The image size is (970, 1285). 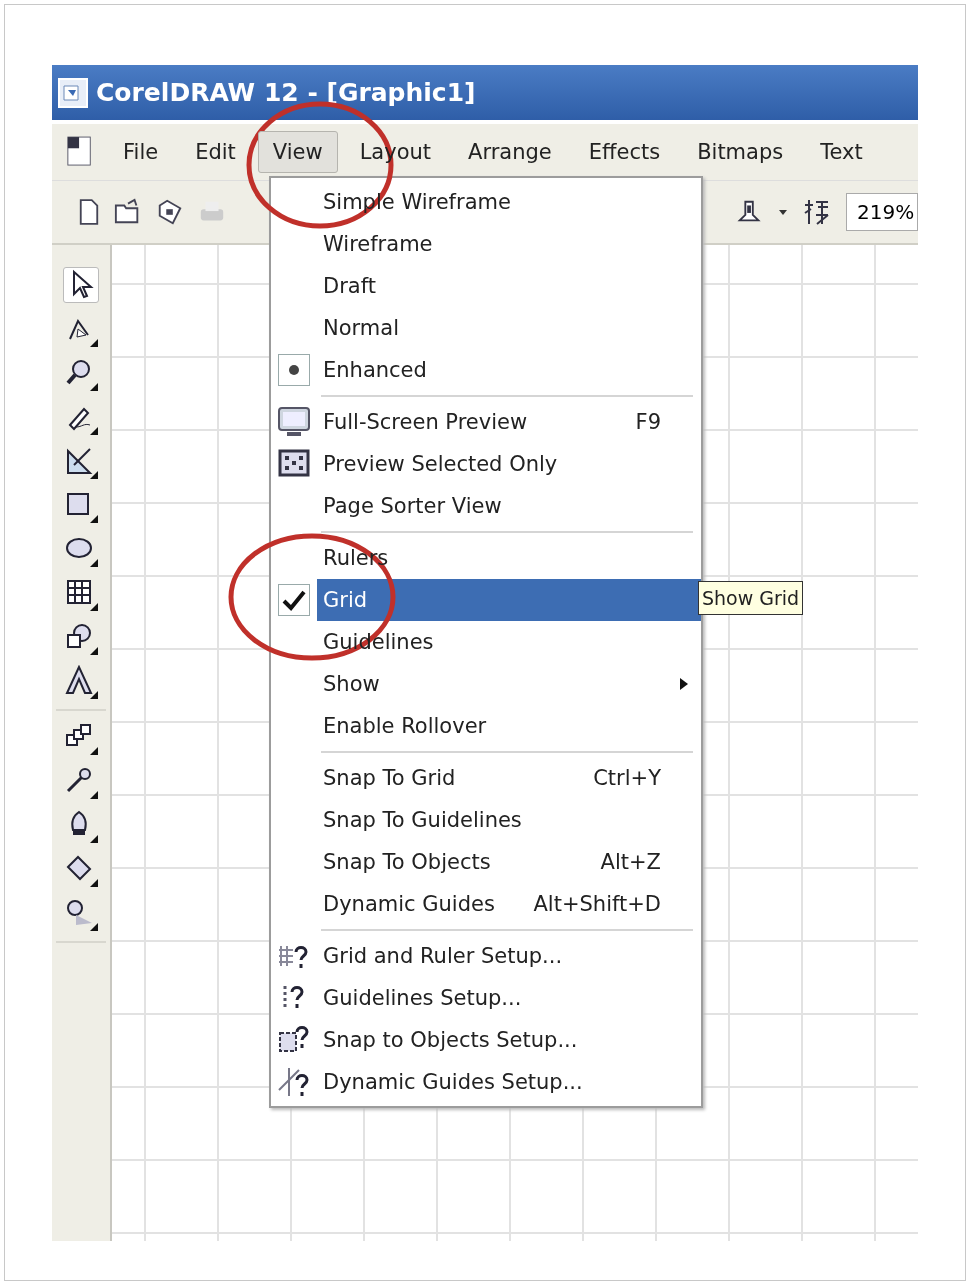 What do you see at coordinates (81, 914) in the screenshot?
I see `interactive-fill-icon` at bounding box center [81, 914].